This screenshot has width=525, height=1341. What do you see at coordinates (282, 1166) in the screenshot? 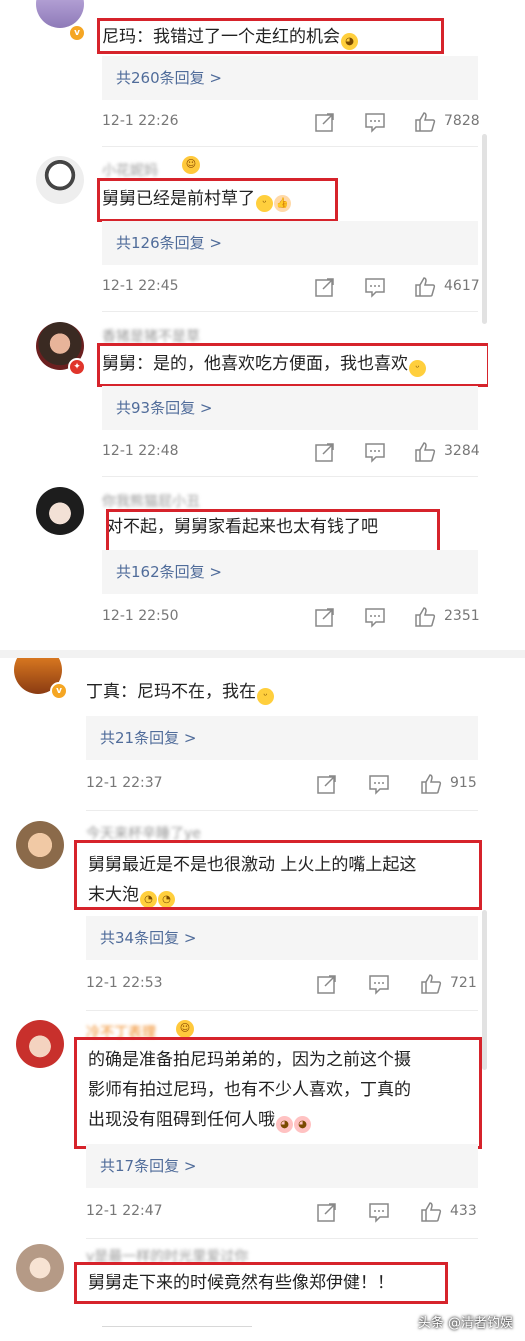
I see `view-replies-button: 共17条回复 >` at bounding box center [282, 1166].